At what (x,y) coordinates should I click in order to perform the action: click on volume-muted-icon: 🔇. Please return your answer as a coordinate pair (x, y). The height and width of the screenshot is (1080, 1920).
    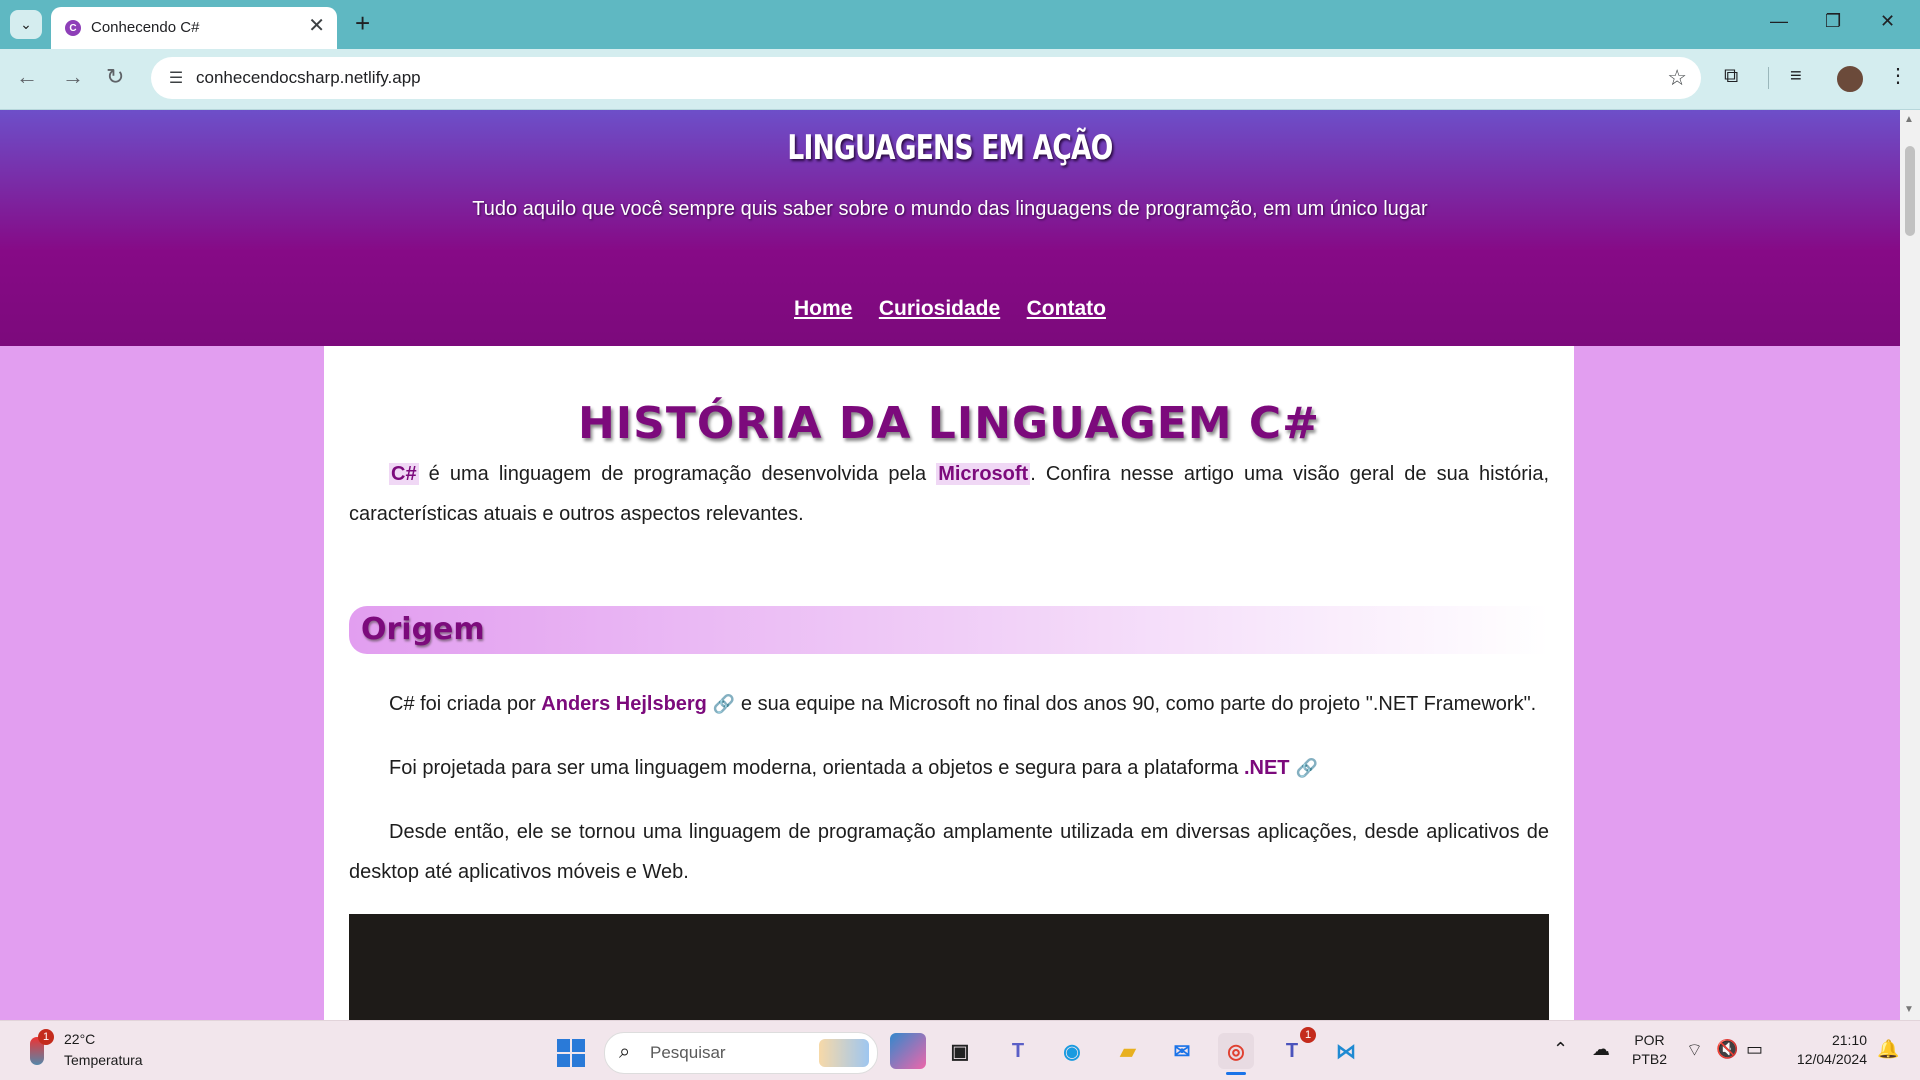
    Looking at the image, I should click on (1727, 1049).